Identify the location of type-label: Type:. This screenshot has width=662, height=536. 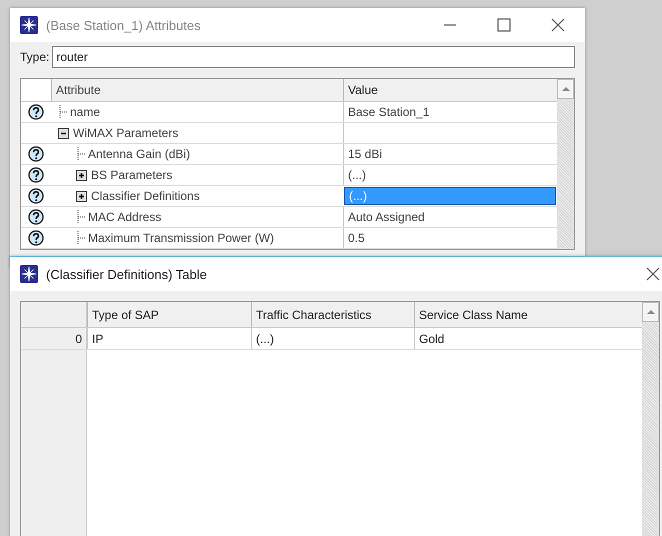
(35, 57).